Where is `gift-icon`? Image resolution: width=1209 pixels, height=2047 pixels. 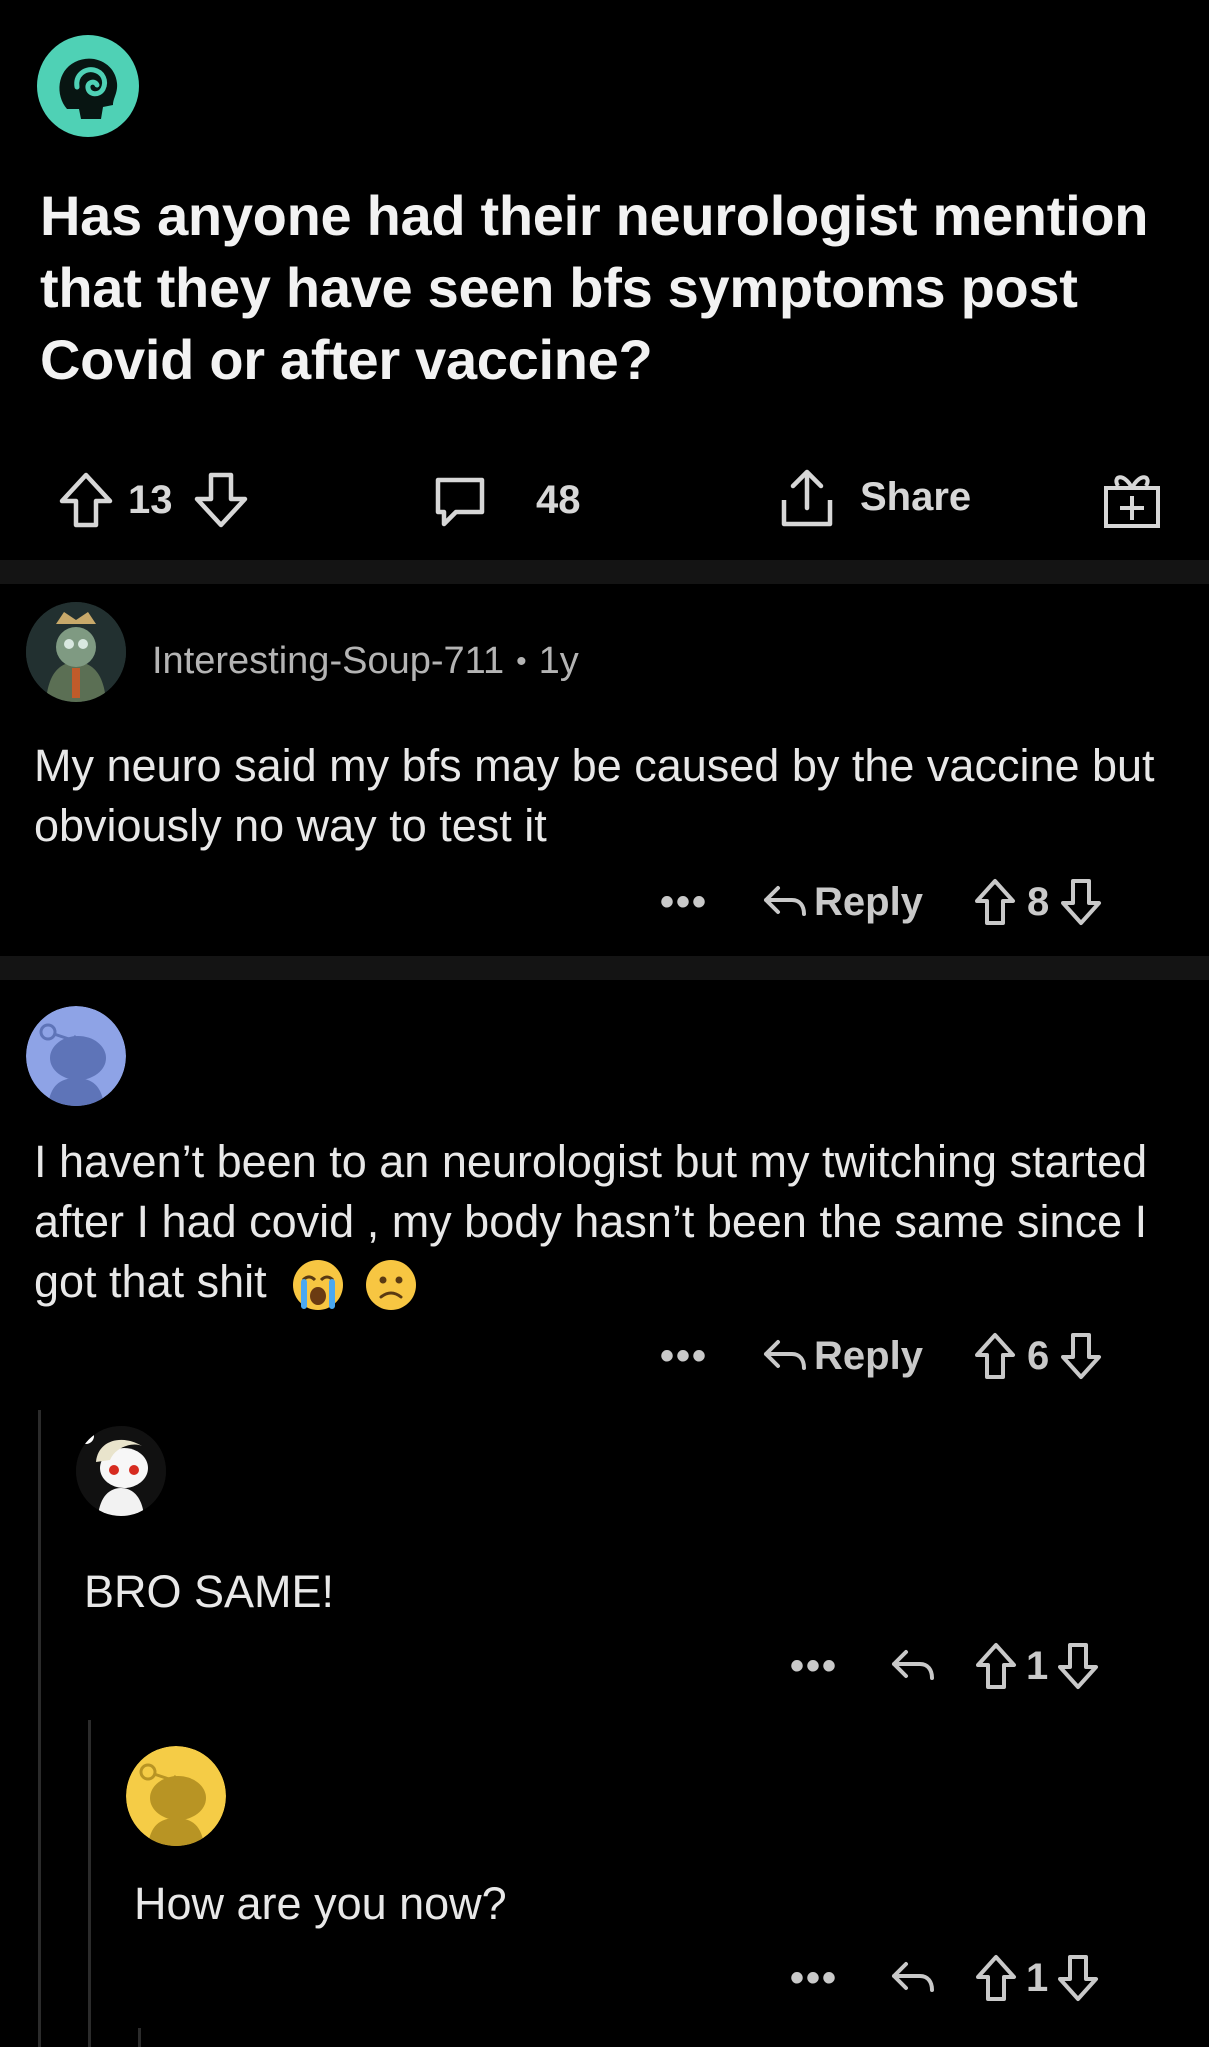 gift-icon is located at coordinates (1132, 499).